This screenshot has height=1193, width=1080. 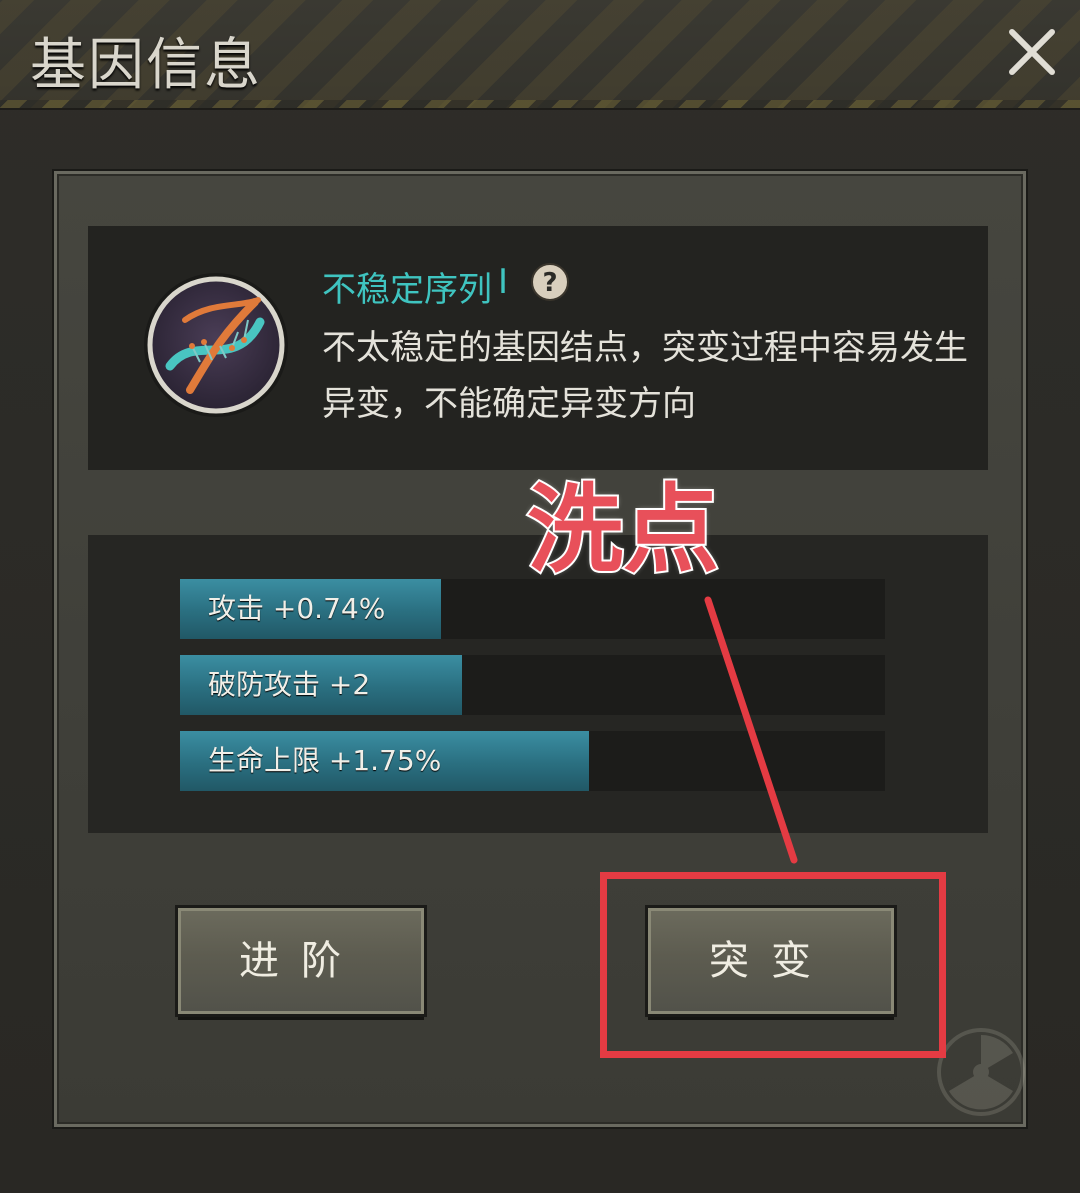 I want to click on annotation-label: 洗点, so click(x=623, y=530).